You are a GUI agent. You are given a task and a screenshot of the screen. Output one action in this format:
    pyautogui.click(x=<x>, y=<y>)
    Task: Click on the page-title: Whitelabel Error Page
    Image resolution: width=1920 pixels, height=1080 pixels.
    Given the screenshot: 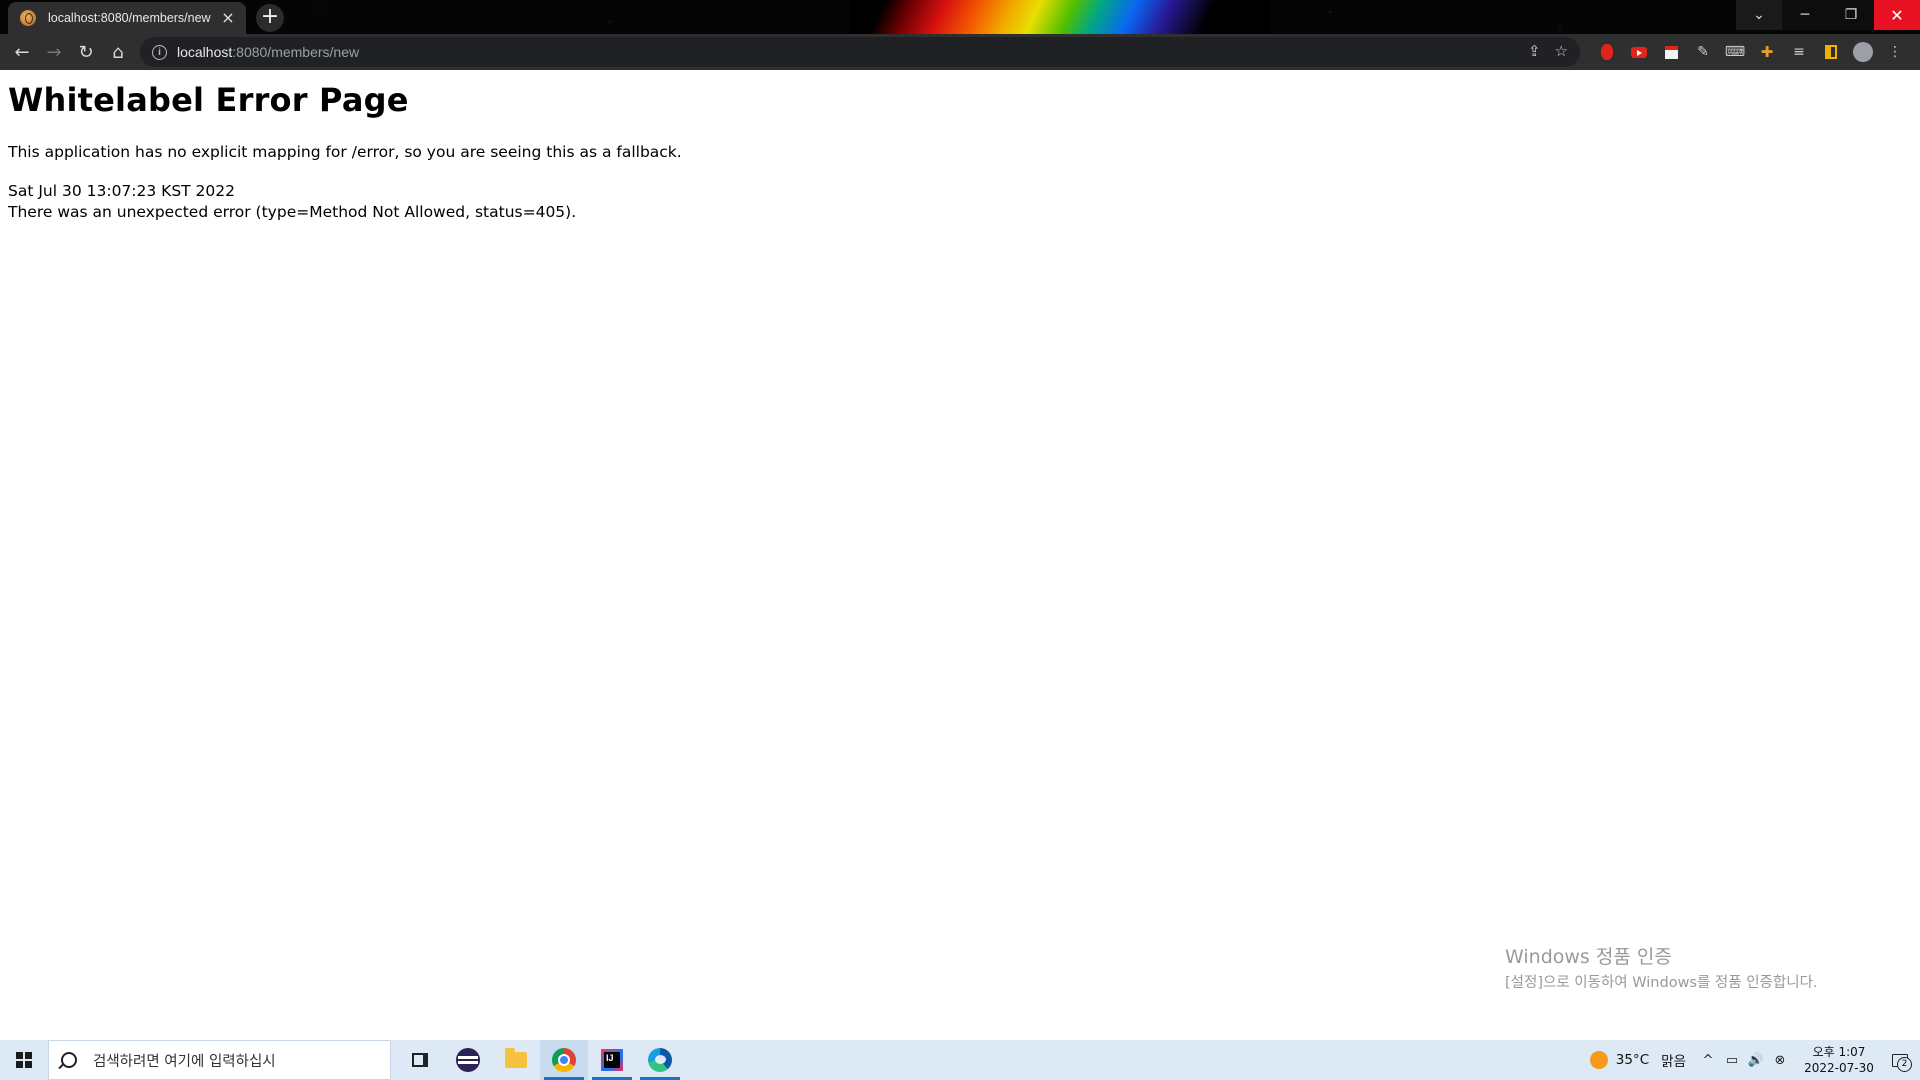 What is the action you would take?
    pyautogui.click(x=208, y=100)
    